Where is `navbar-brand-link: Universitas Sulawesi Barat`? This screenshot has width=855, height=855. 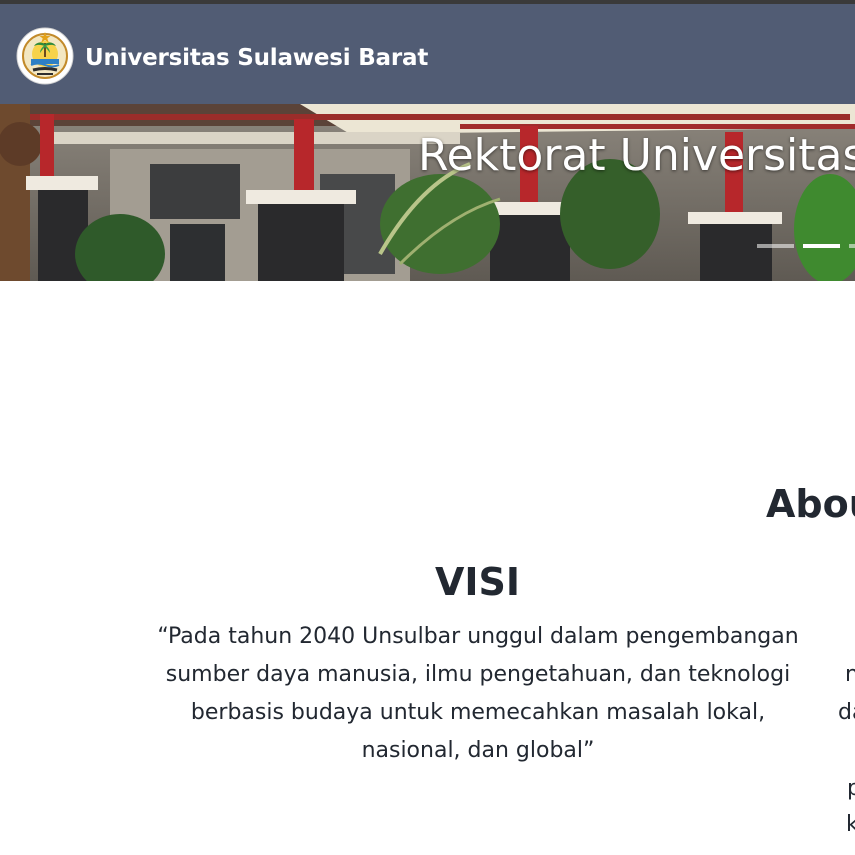 navbar-brand-link: Universitas Sulawesi Barat is located at coordinates (222, 58).